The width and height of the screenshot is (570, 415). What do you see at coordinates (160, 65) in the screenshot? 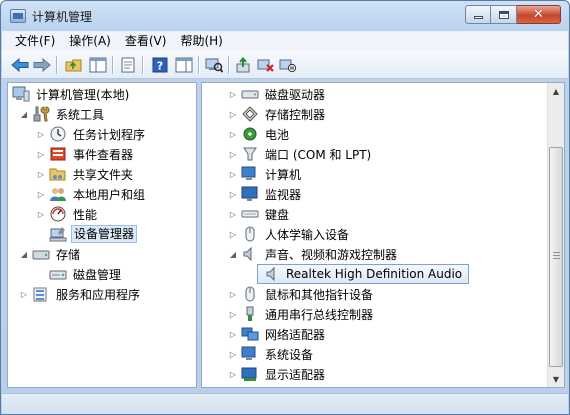
I see `help-button: ?` at bounding box center [160, 65].